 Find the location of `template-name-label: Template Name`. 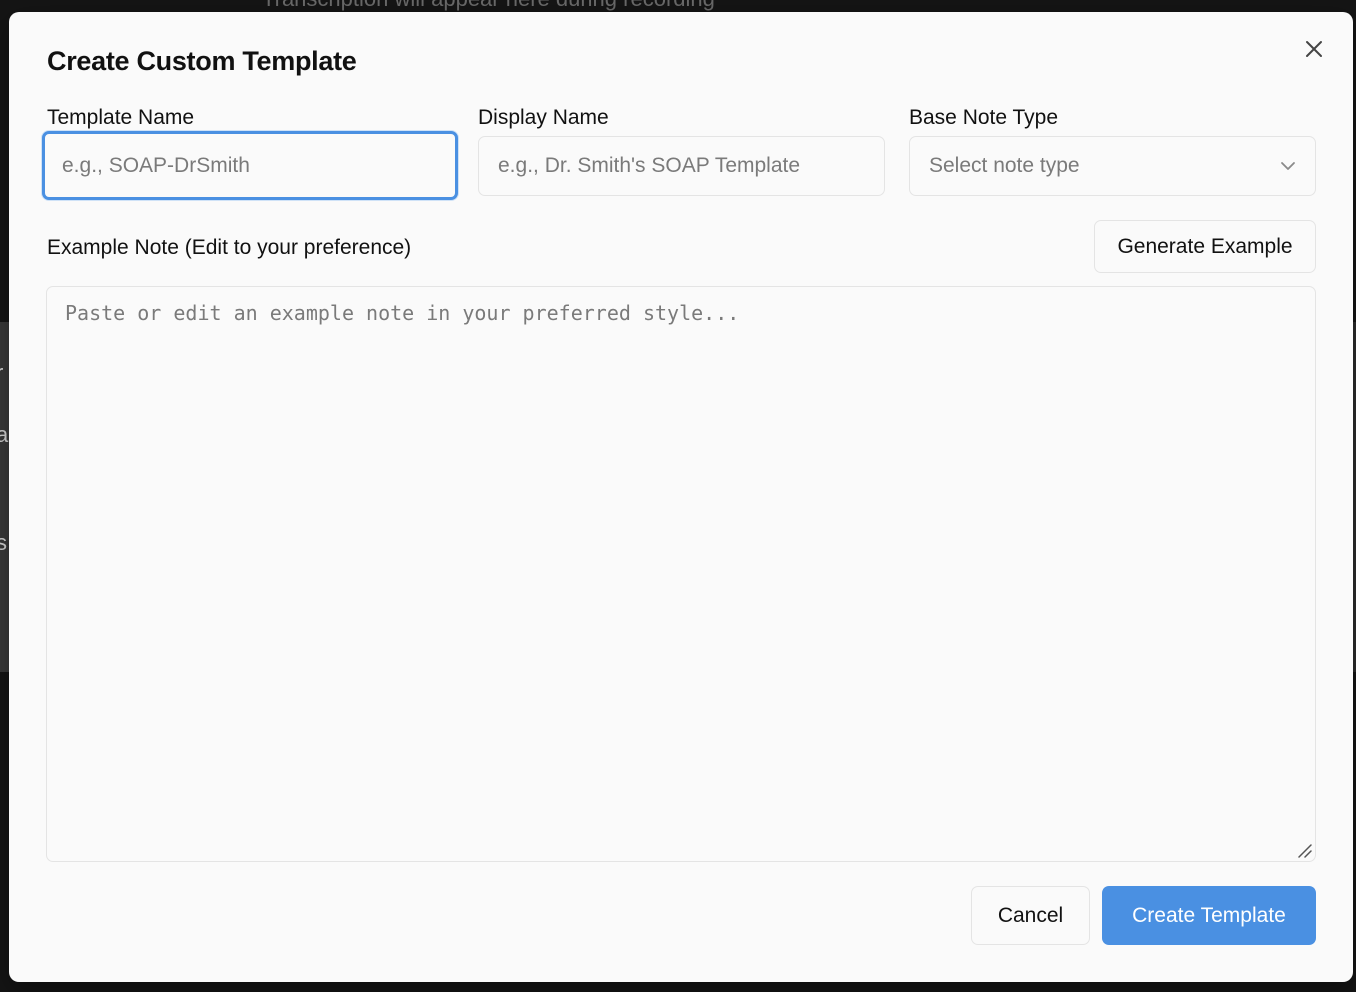

template-name-label: Template Name is located at coordinates (121, 117).